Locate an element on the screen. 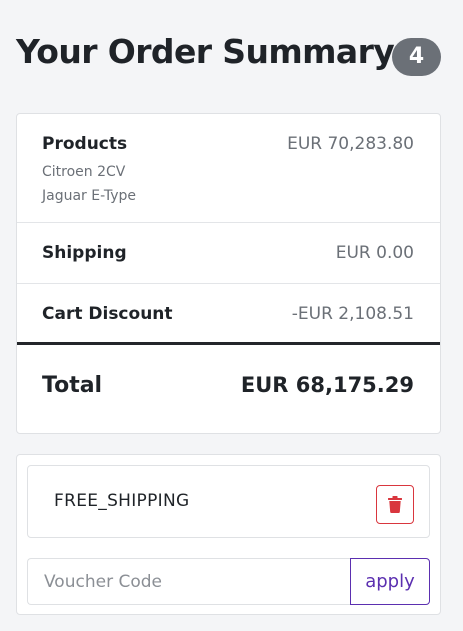  apply-voucher-button: apply is located at coordinates (390, 581).